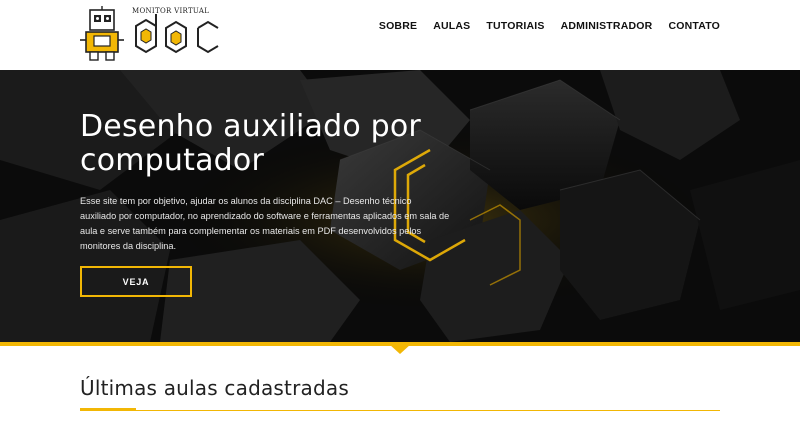  What do you see at coordinates (694, 26) in the screenshot?
I see `nav-item-contato: CONTATO` at bounding box center [694, 26].